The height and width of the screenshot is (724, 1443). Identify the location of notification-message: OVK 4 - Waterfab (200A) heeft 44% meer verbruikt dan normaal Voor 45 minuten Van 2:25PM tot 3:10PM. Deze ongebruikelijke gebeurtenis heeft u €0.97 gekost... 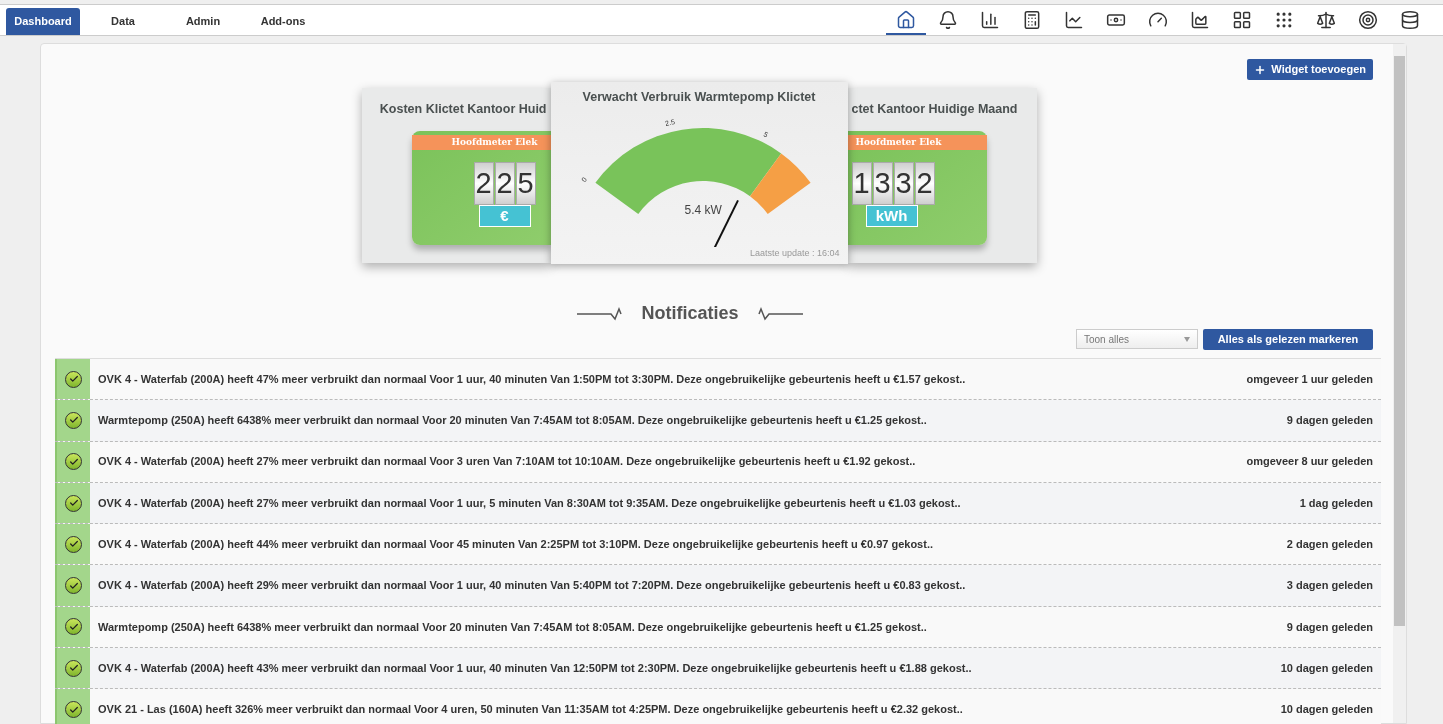
(516, 545).